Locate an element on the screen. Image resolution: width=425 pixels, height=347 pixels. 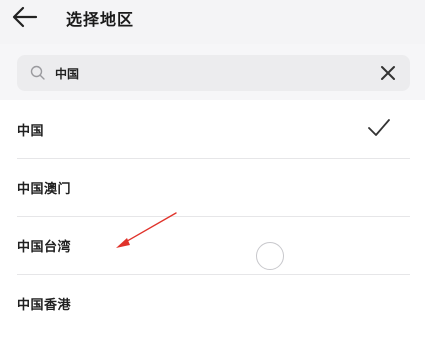
clear-search-button is located at coordinates (388, 73).